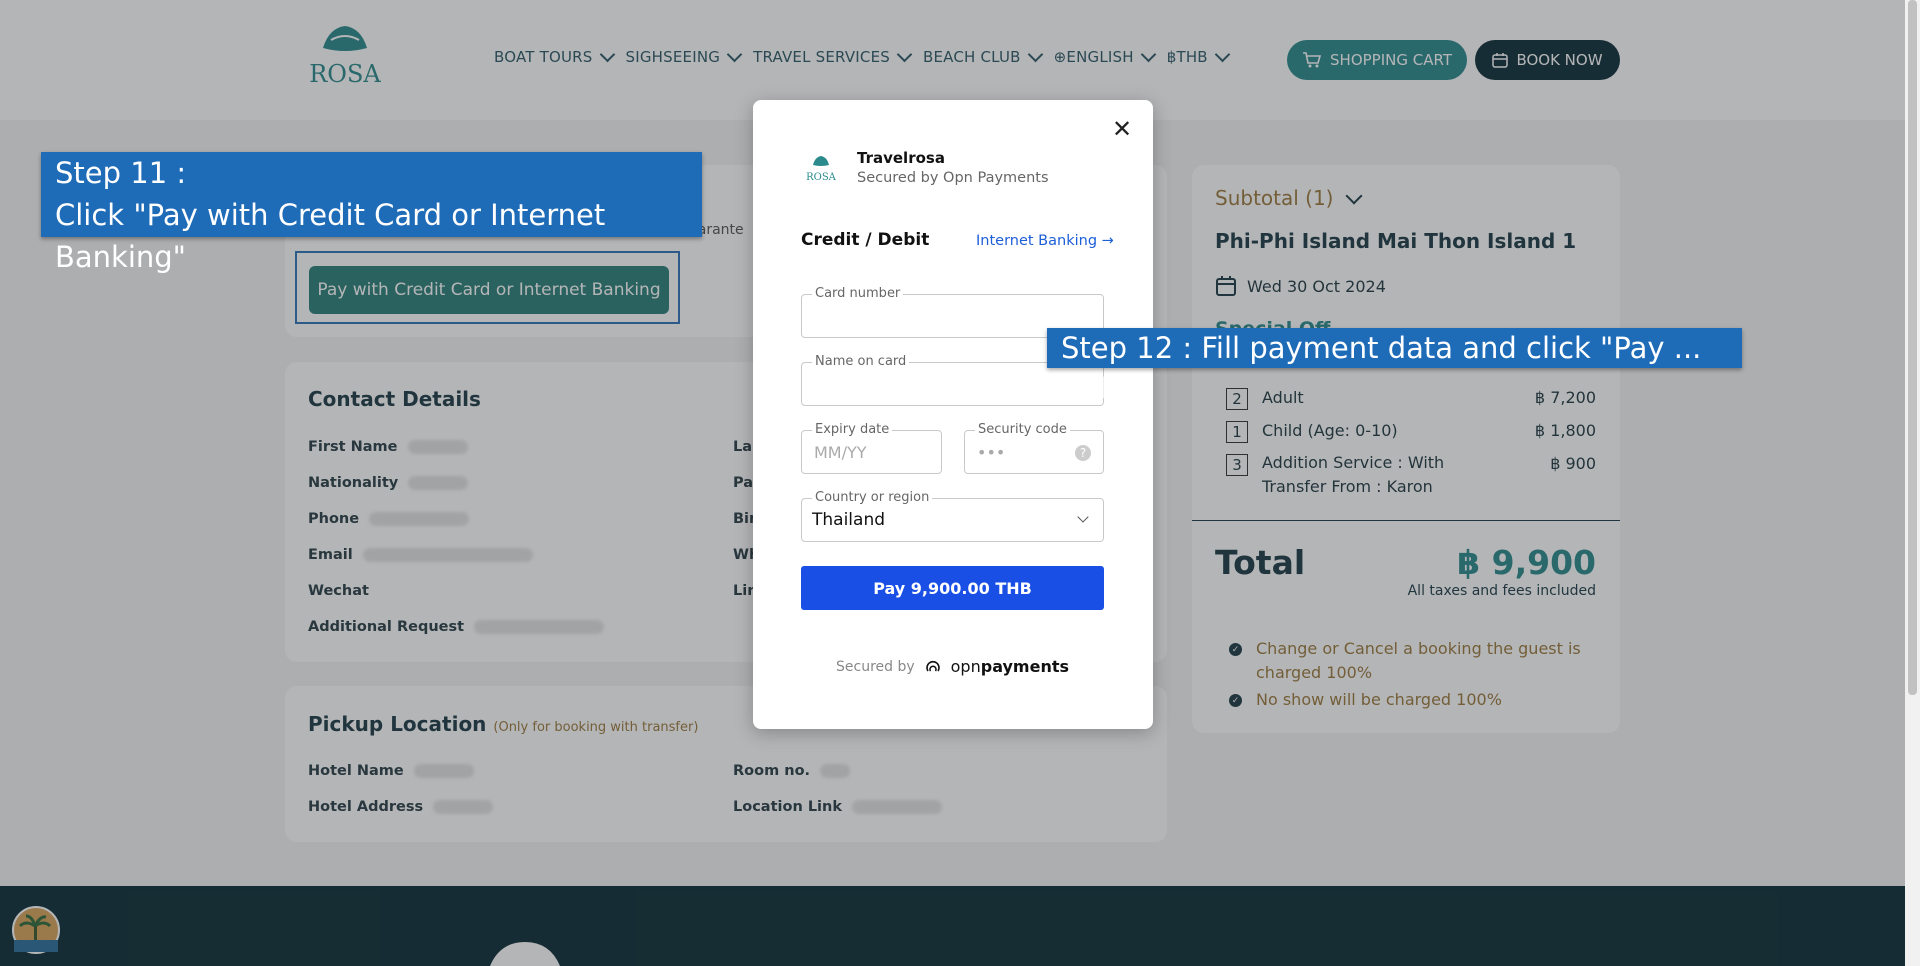 The height and width of the screenshot is (966, 1920). Describe the element at coordinates (821, 169) in the screenshot. I see `merchant-logo: ROSA` at that location.